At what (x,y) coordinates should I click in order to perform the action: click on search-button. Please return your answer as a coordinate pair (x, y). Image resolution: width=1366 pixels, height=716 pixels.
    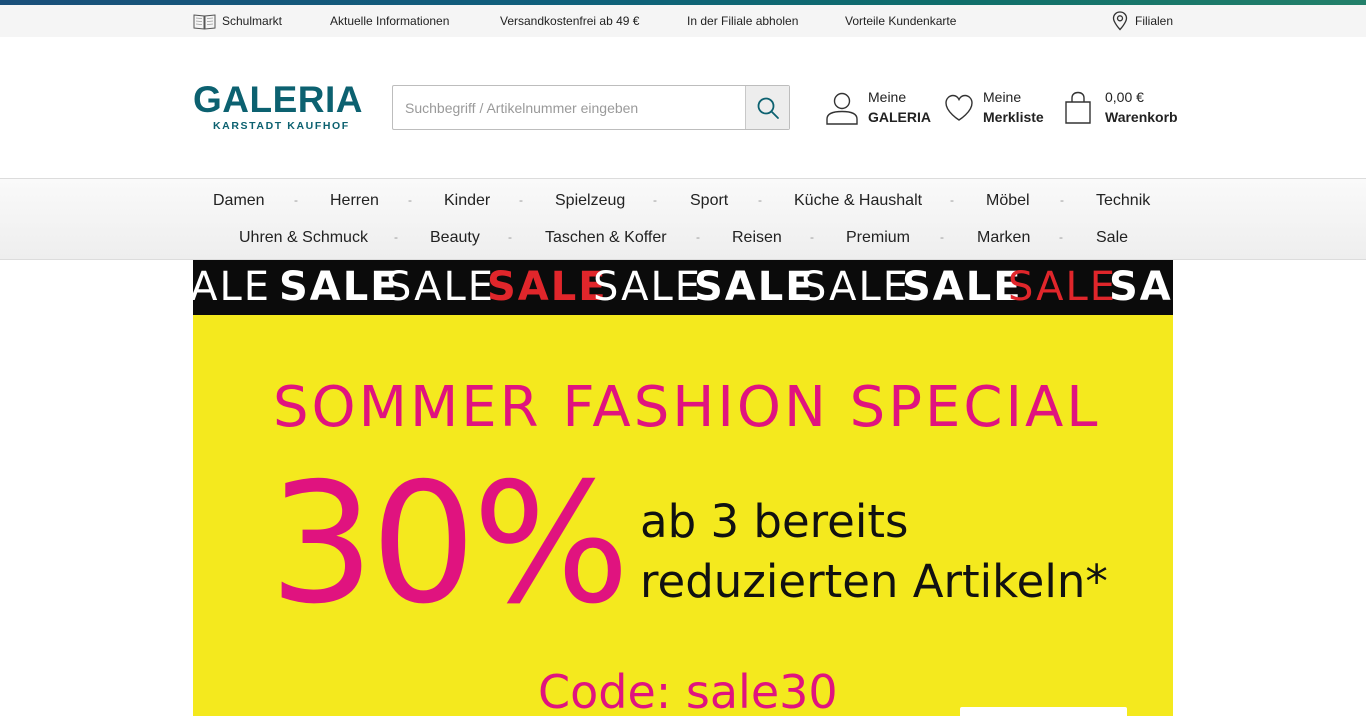
    Looking at the image, I should click on (767, 107).